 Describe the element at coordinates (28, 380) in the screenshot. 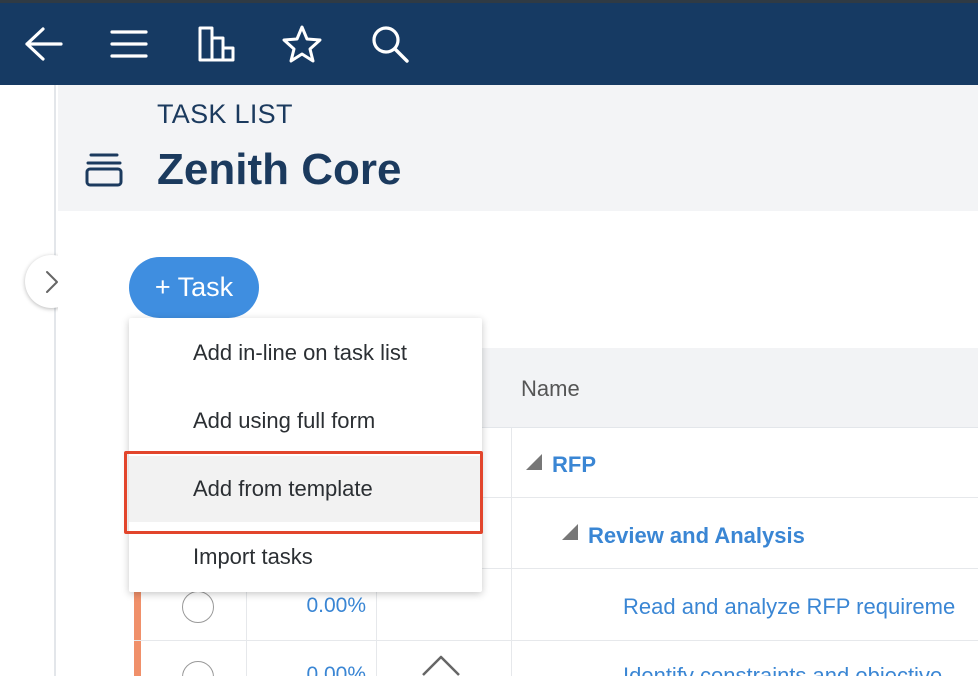

I see `left-rail` at that location.